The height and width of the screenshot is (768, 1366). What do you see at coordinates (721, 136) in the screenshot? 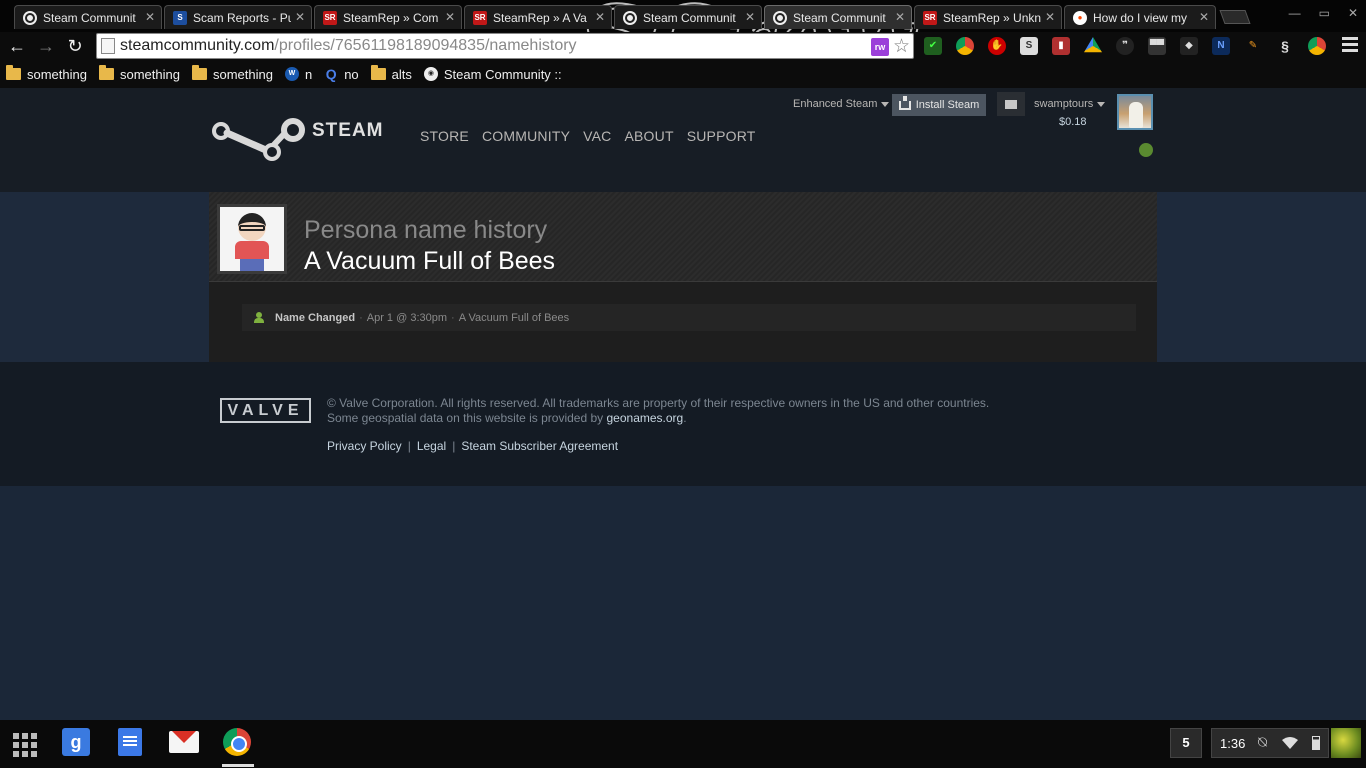
I see `nav-support: SUPPORT` at bounding box center [721, 136].